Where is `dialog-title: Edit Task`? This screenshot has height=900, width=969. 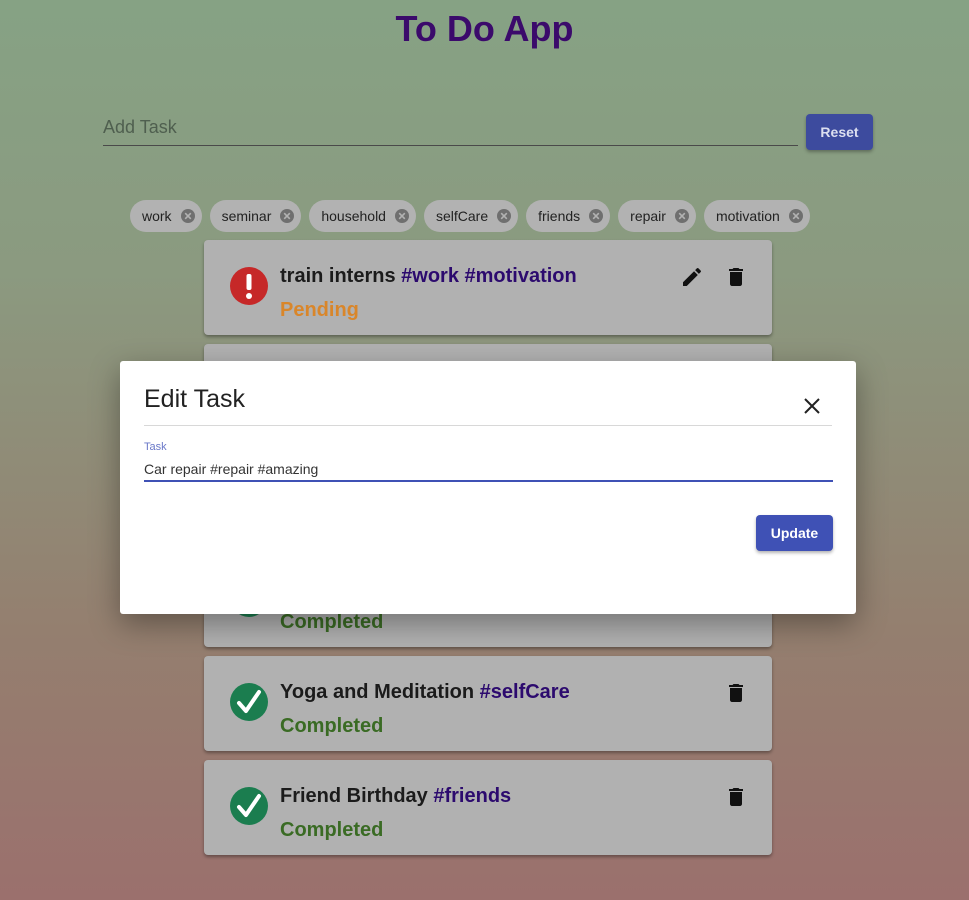 dialog-title: Edit Task is located at coordinates (194, 399).